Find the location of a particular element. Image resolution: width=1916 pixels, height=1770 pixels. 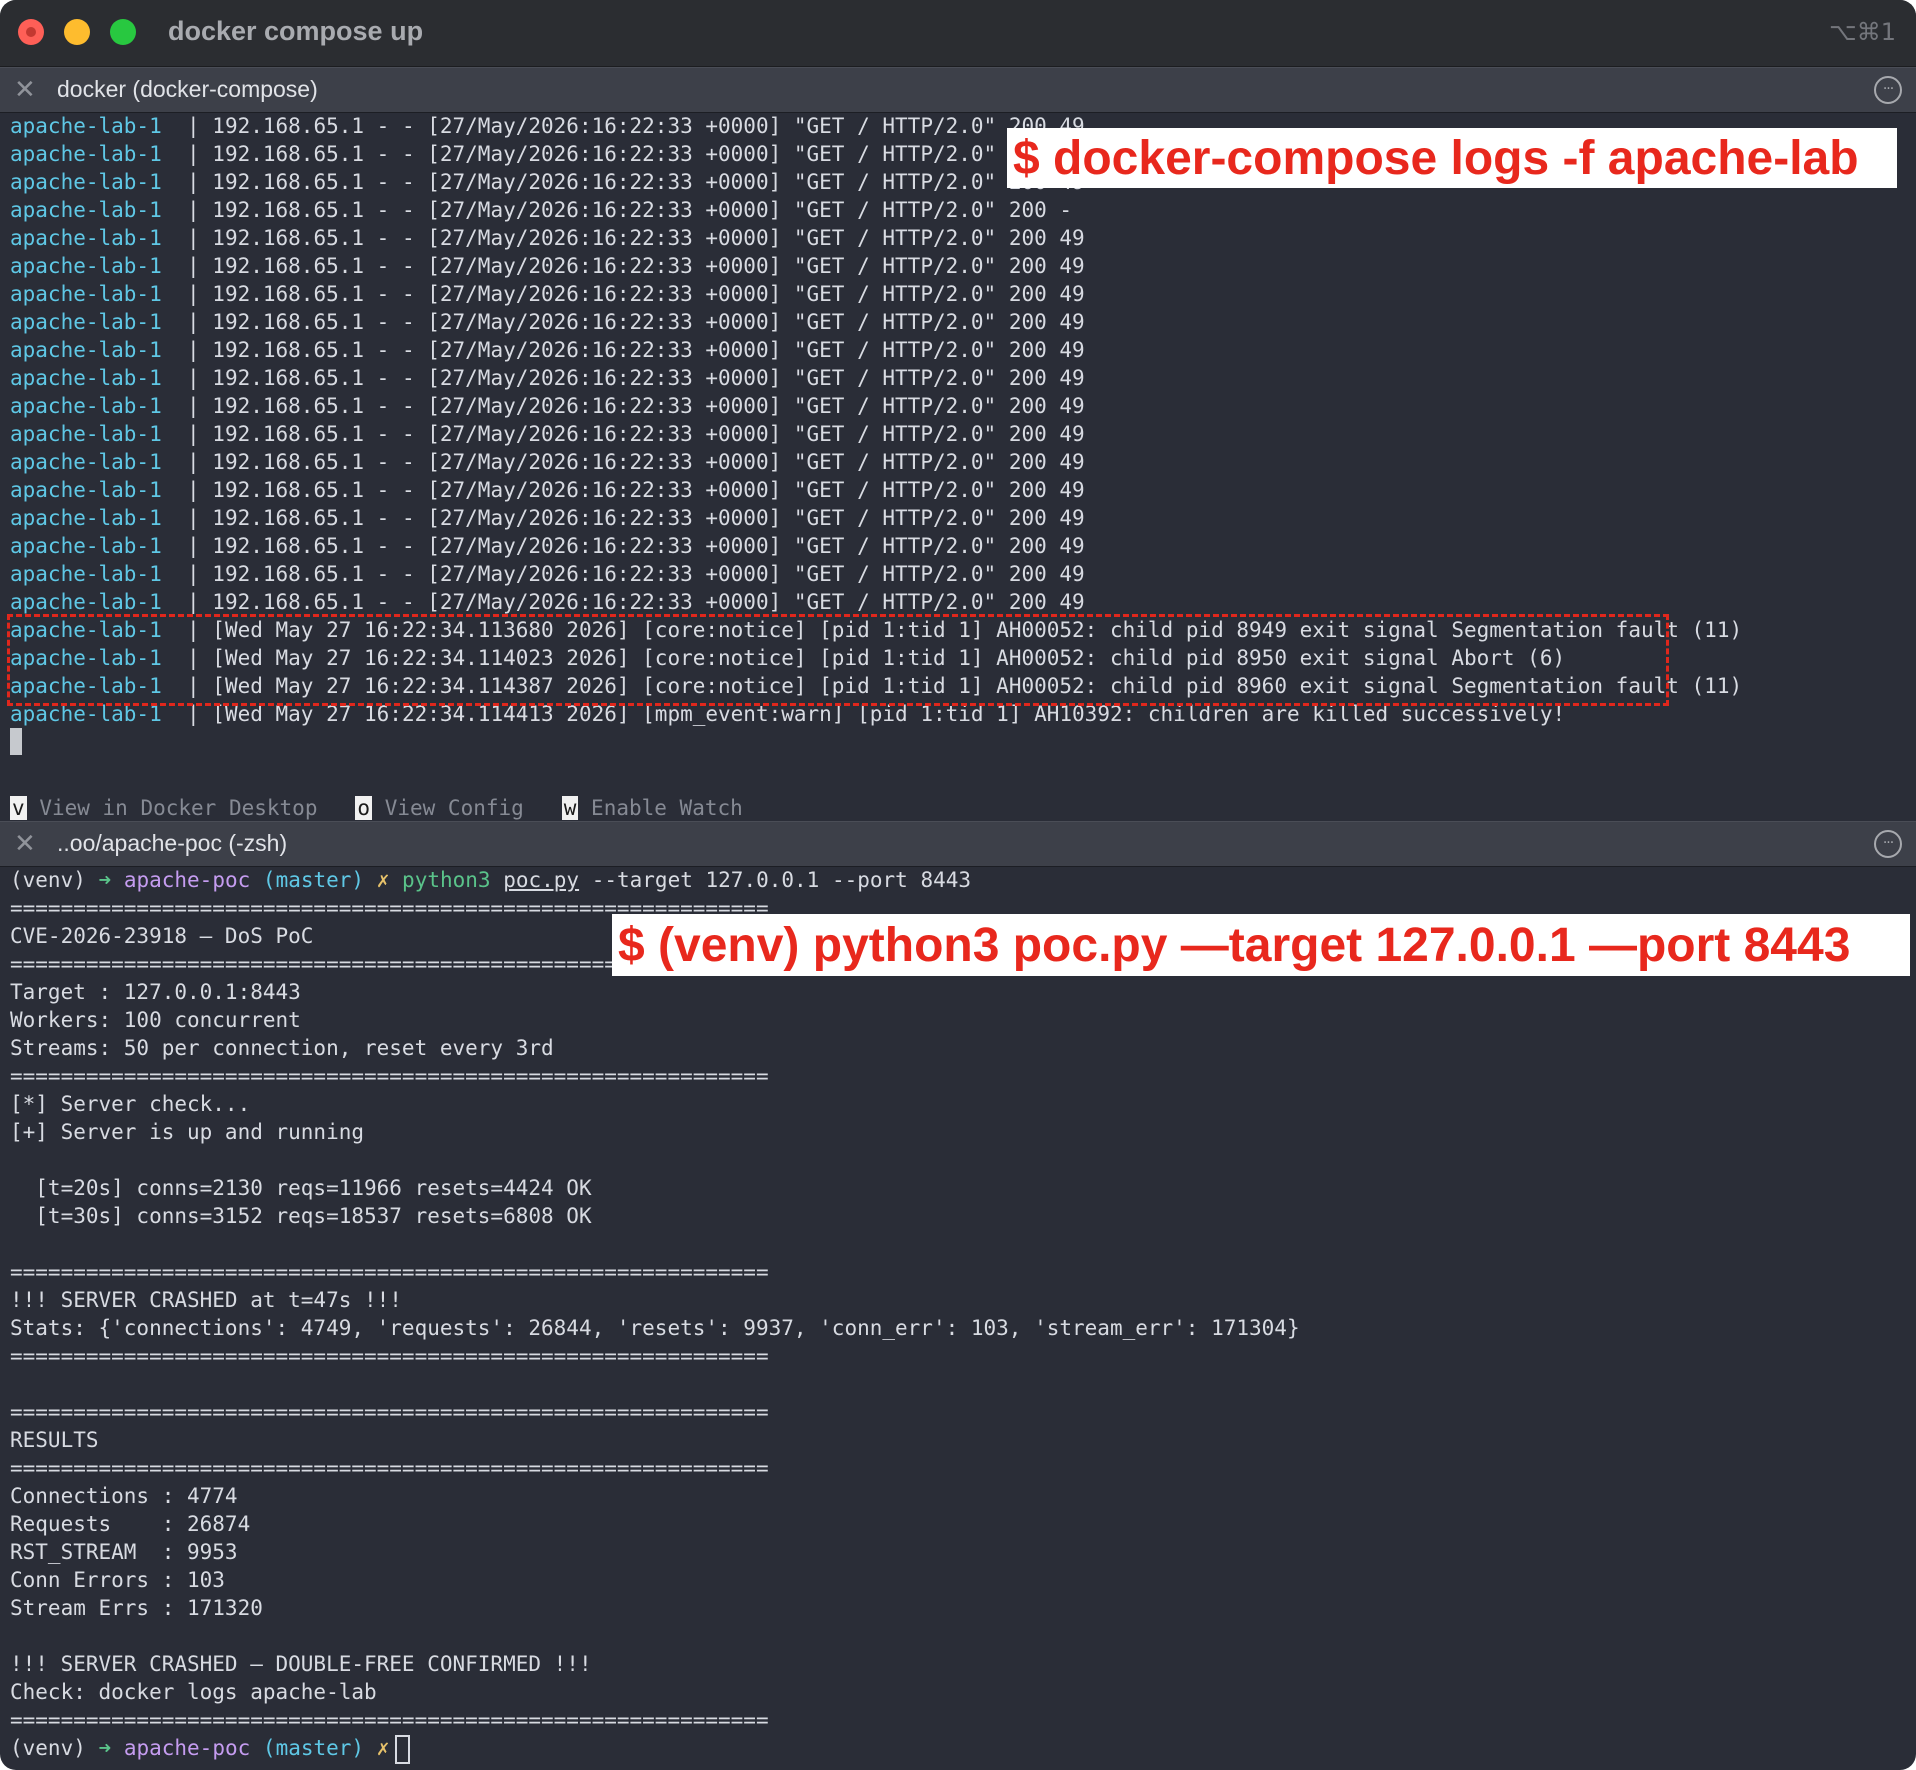

bottom-pane-tab: ✕ ..oo/apache-poc (-zsh) ··· is located at coordinates (958, 844).